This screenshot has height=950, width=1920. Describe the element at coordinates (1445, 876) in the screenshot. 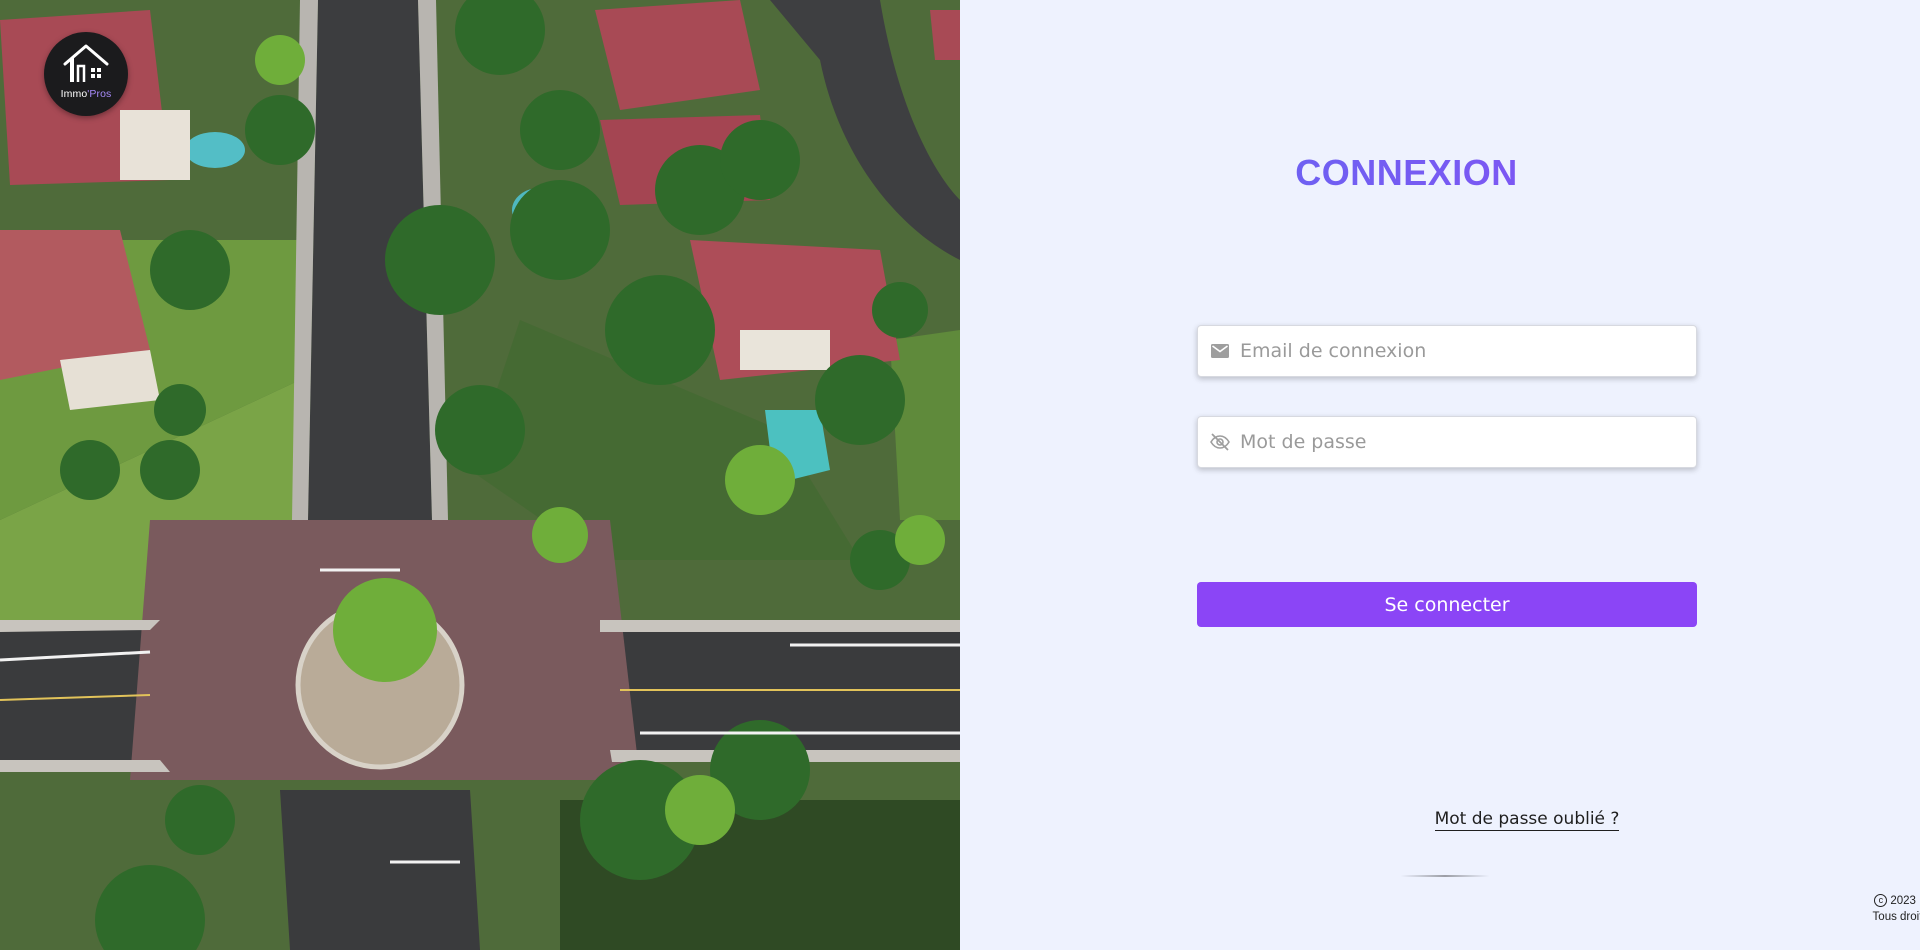

I see `footer-divider` at that location.